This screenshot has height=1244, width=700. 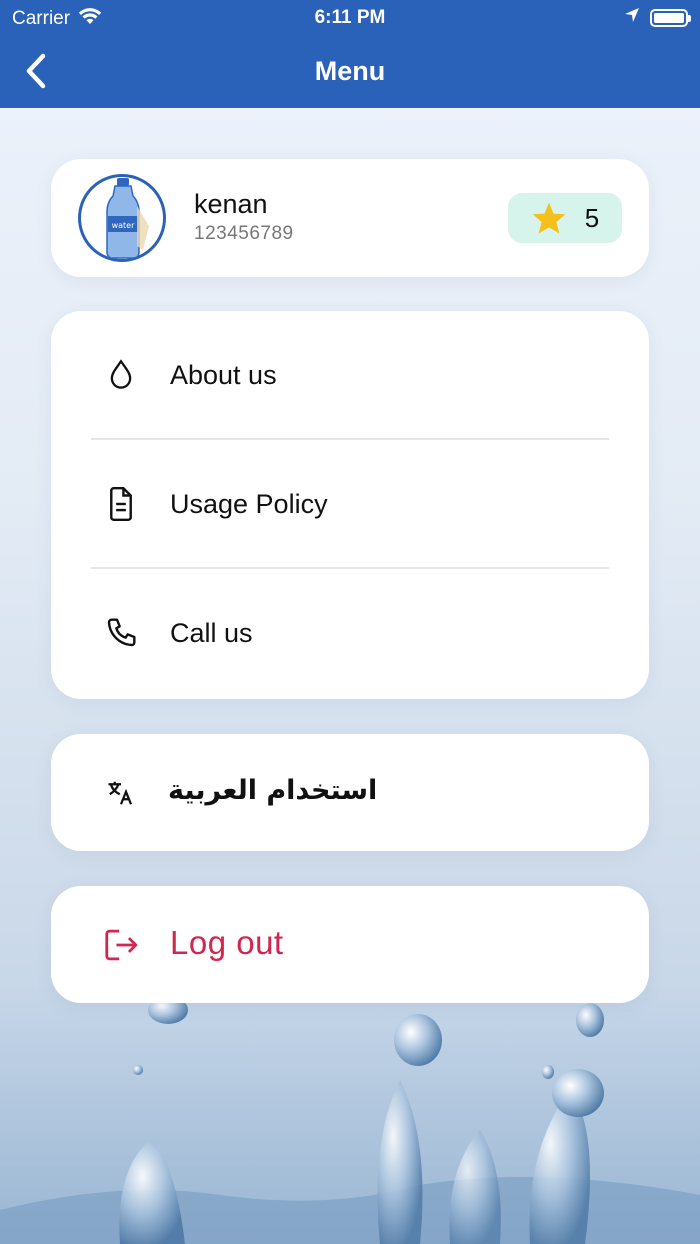 I want to click on menu-item-label: Usage Policy, so click(x=249, y=503).